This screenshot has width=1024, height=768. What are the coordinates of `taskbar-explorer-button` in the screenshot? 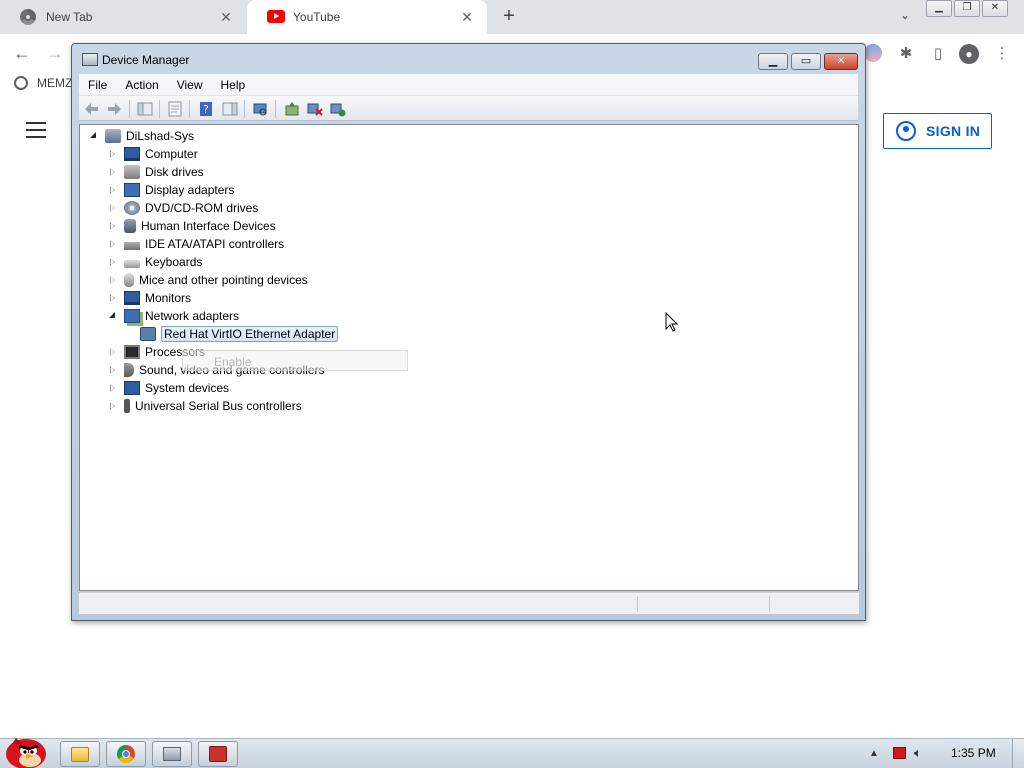 It's located at (80, 754).